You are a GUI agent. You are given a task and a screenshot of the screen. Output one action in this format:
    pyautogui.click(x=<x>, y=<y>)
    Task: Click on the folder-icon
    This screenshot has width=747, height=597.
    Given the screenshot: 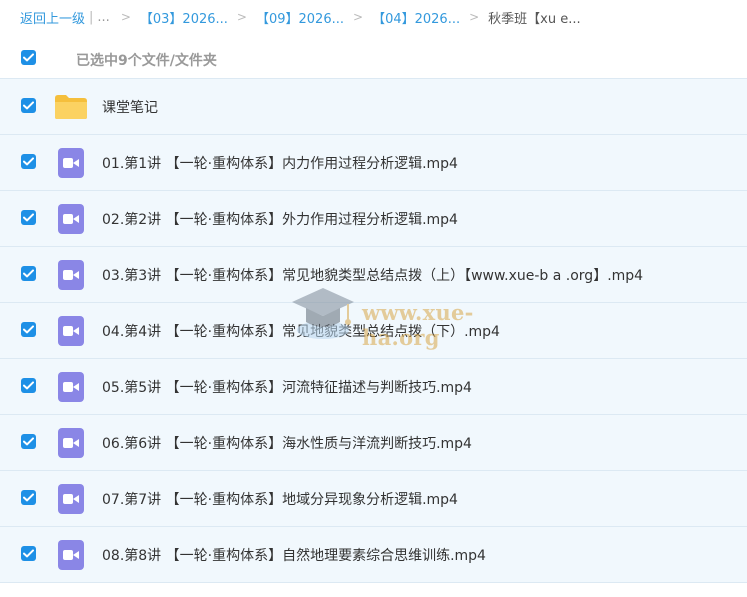 What is the action you would take?
    pyautogui.click(x=71, y=107)
    